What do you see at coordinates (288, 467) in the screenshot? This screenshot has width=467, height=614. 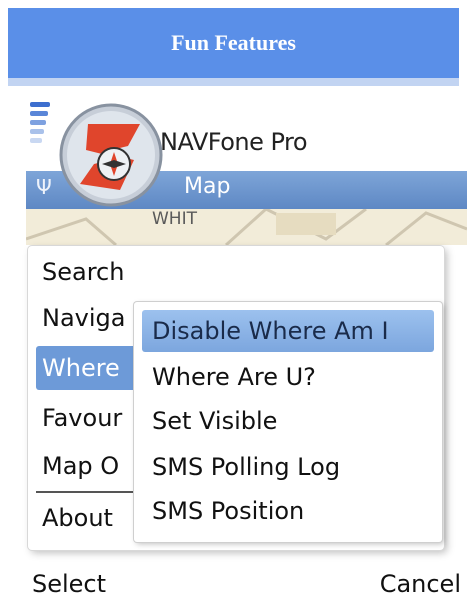 I see `submenu-item-sms-polling-log: SMS Polling Log` at bounding box center [288, 467].